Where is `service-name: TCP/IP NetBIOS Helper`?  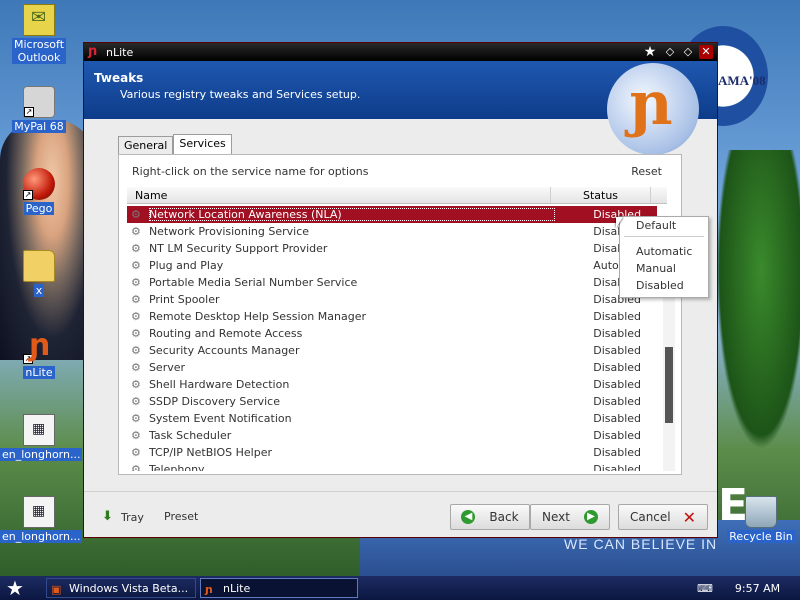 service-name: TCP/IP NetBIOS Helper is located at coordinates (363, 452).